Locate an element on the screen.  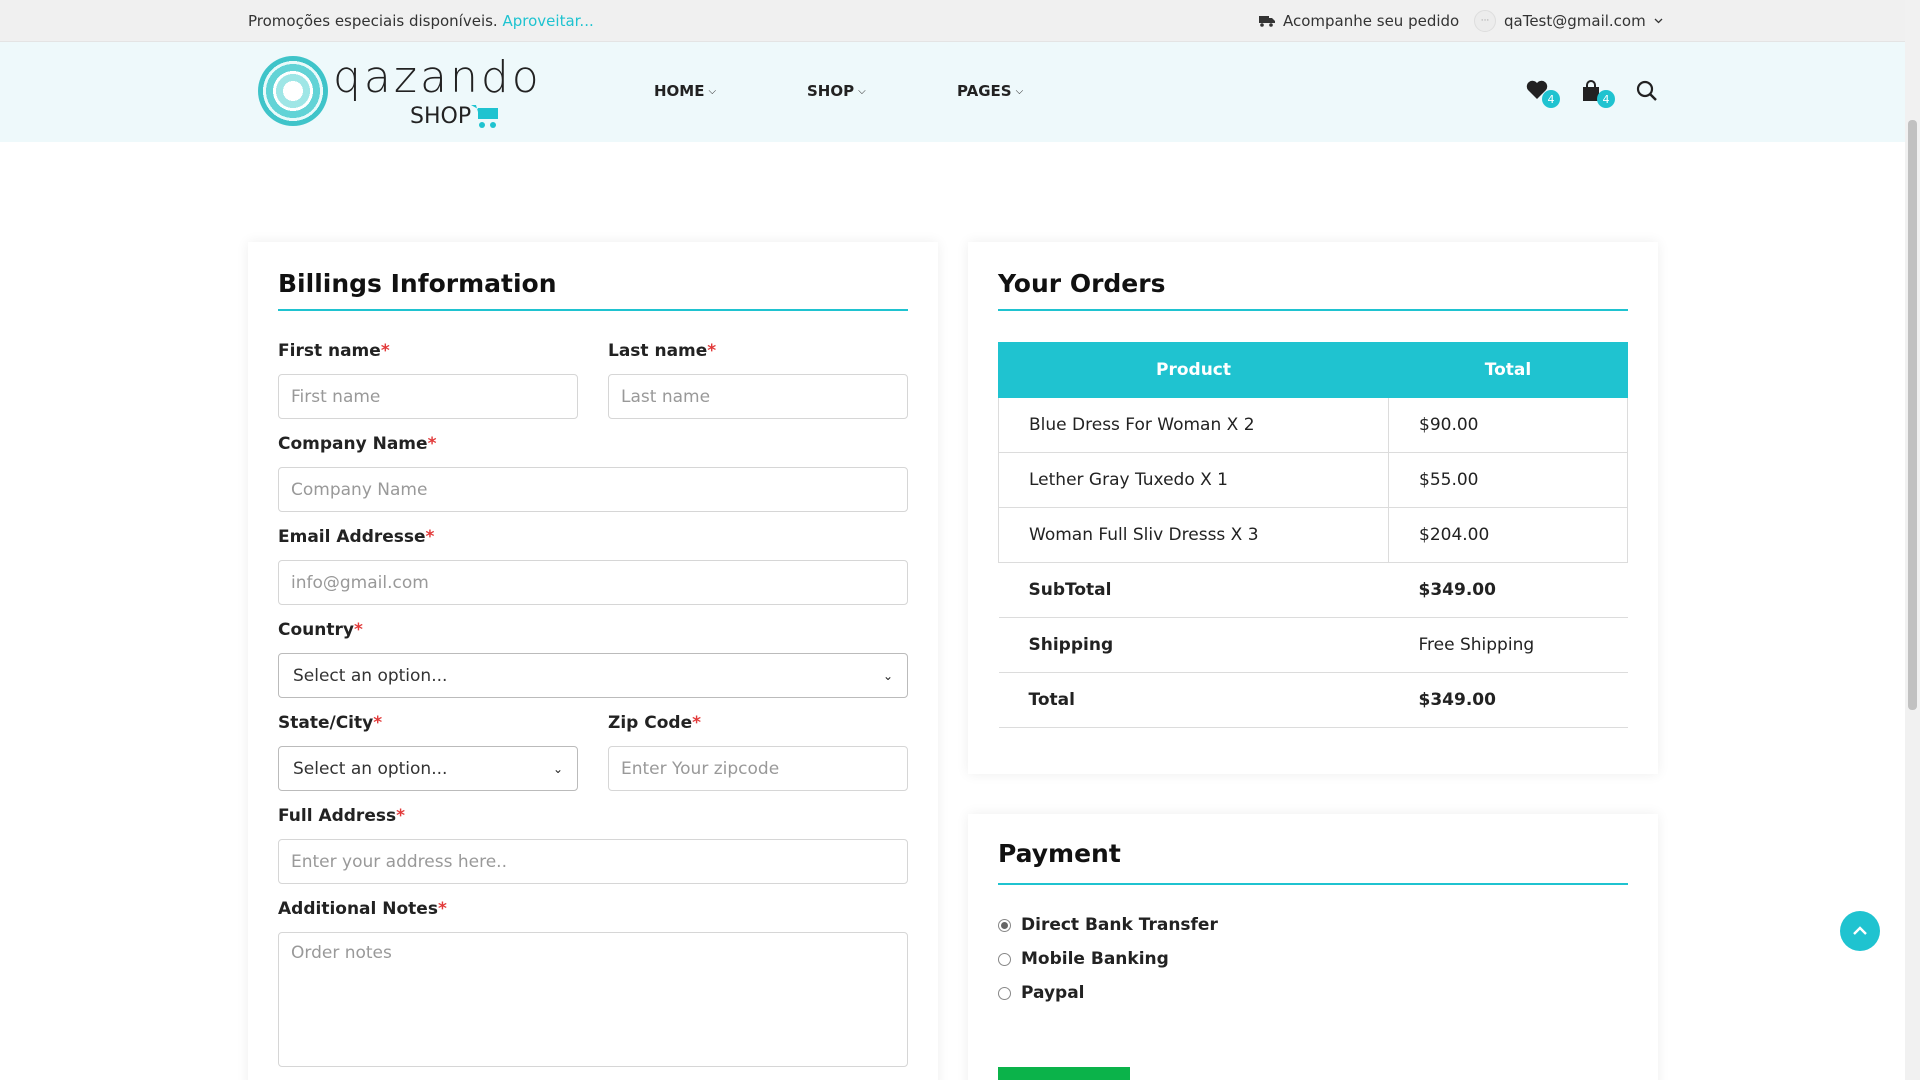
payment-option-bank-transfer: Direct Bank Transfer is located at coordinates (1108, 925).